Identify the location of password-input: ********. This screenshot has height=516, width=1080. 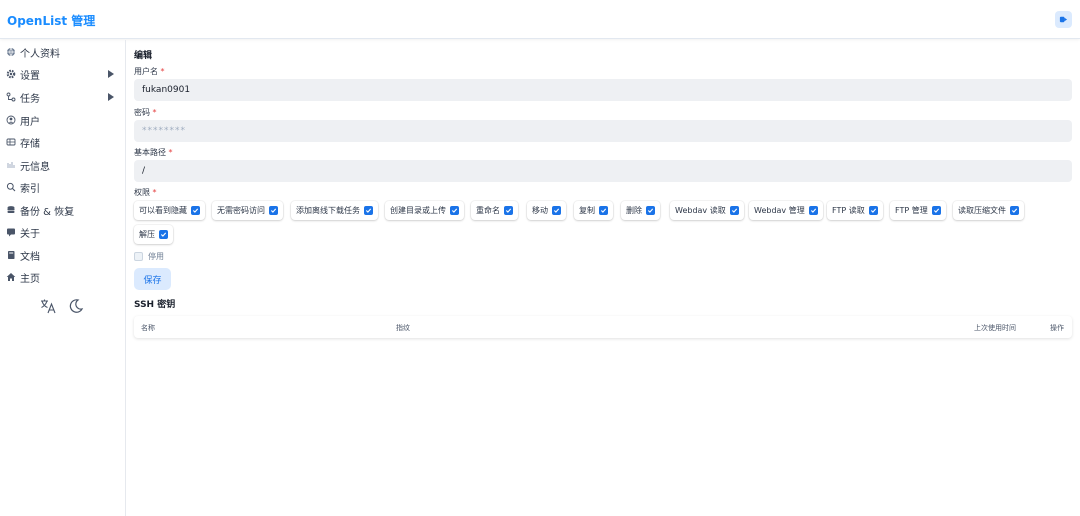
(603, 131).